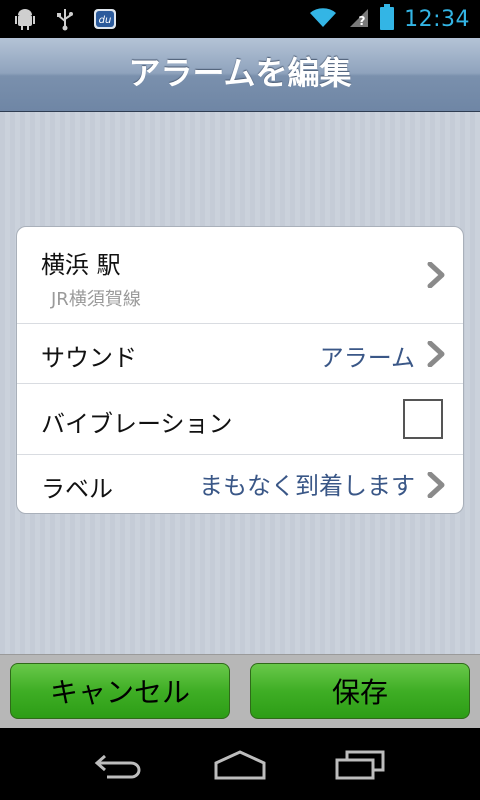 The height and width of the screenshot is (800, 480). What do you see at coordinates (360, 765) in the screenshot?
I see `recent-apps-icon` at bounding box center [360, 765].